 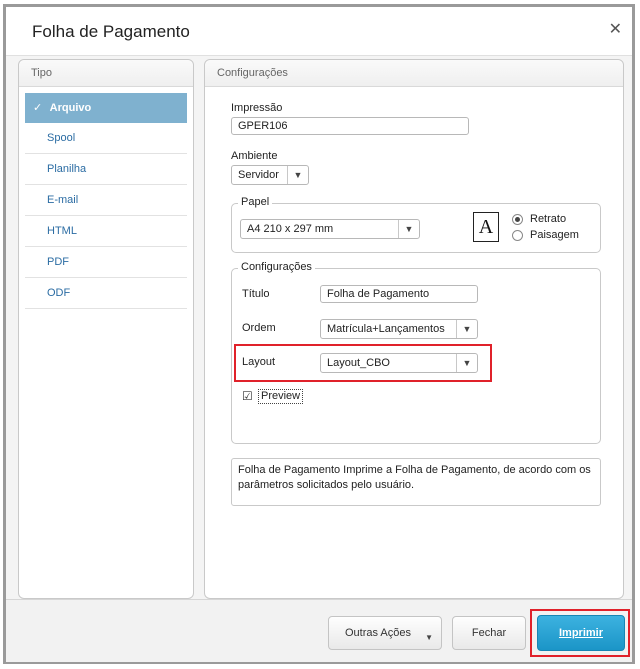 I want to click on preview-checkbox: ☑, so click(x=248, y=396).